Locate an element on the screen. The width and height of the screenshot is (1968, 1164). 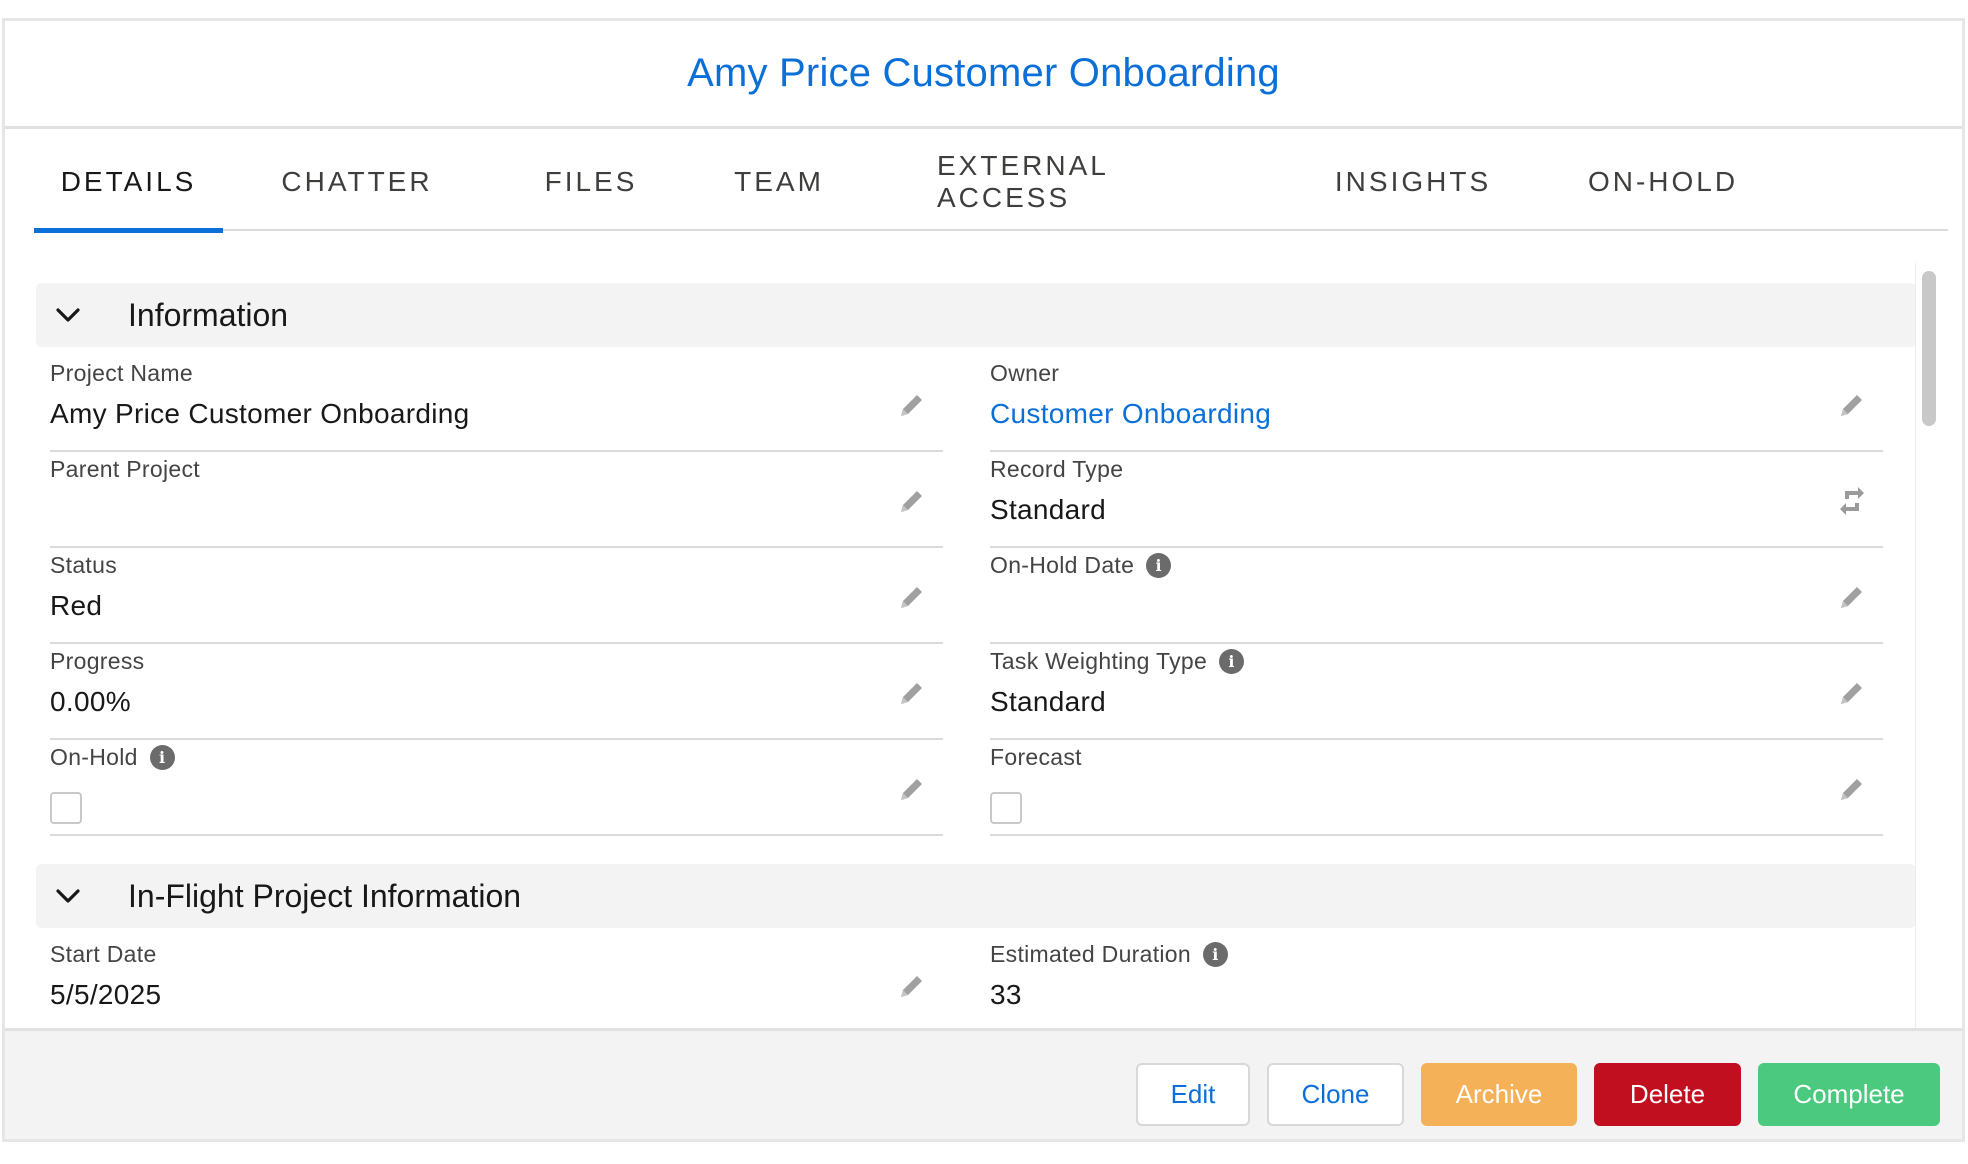
field-value: 0.00% is located at coordinates (90, 701).